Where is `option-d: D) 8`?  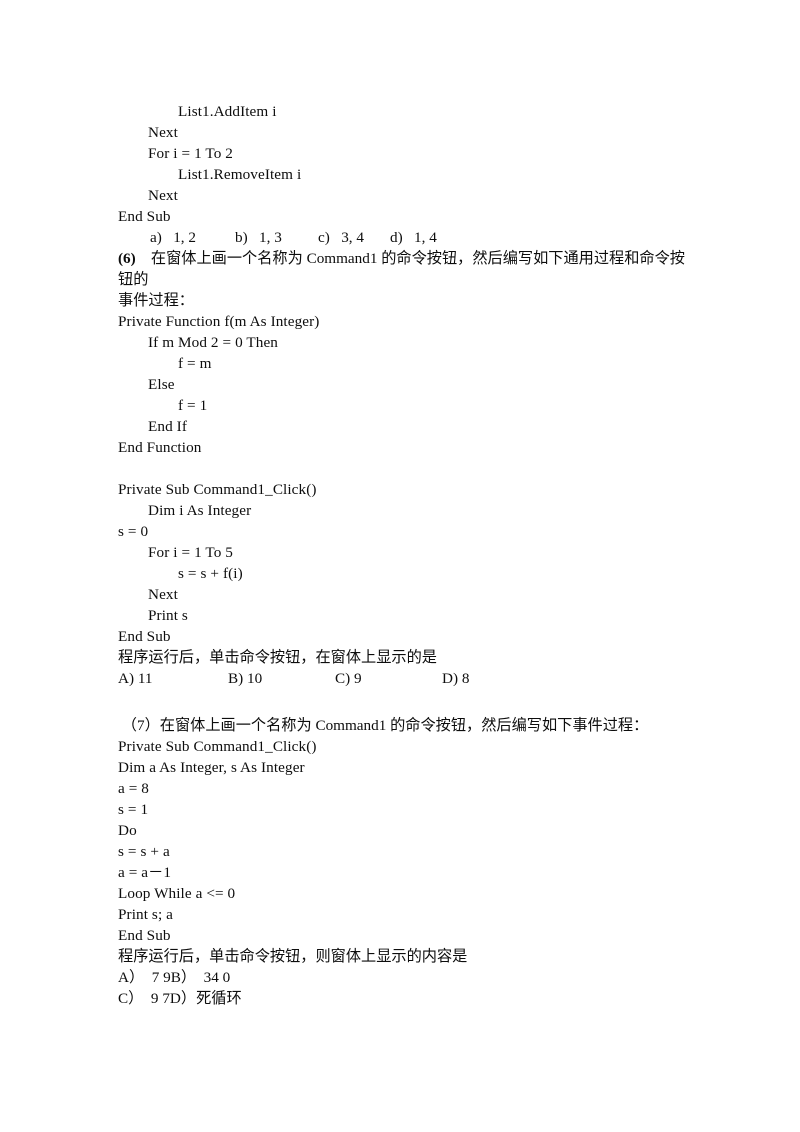 option-d: D) 8 is located at coordinates (455, 678).